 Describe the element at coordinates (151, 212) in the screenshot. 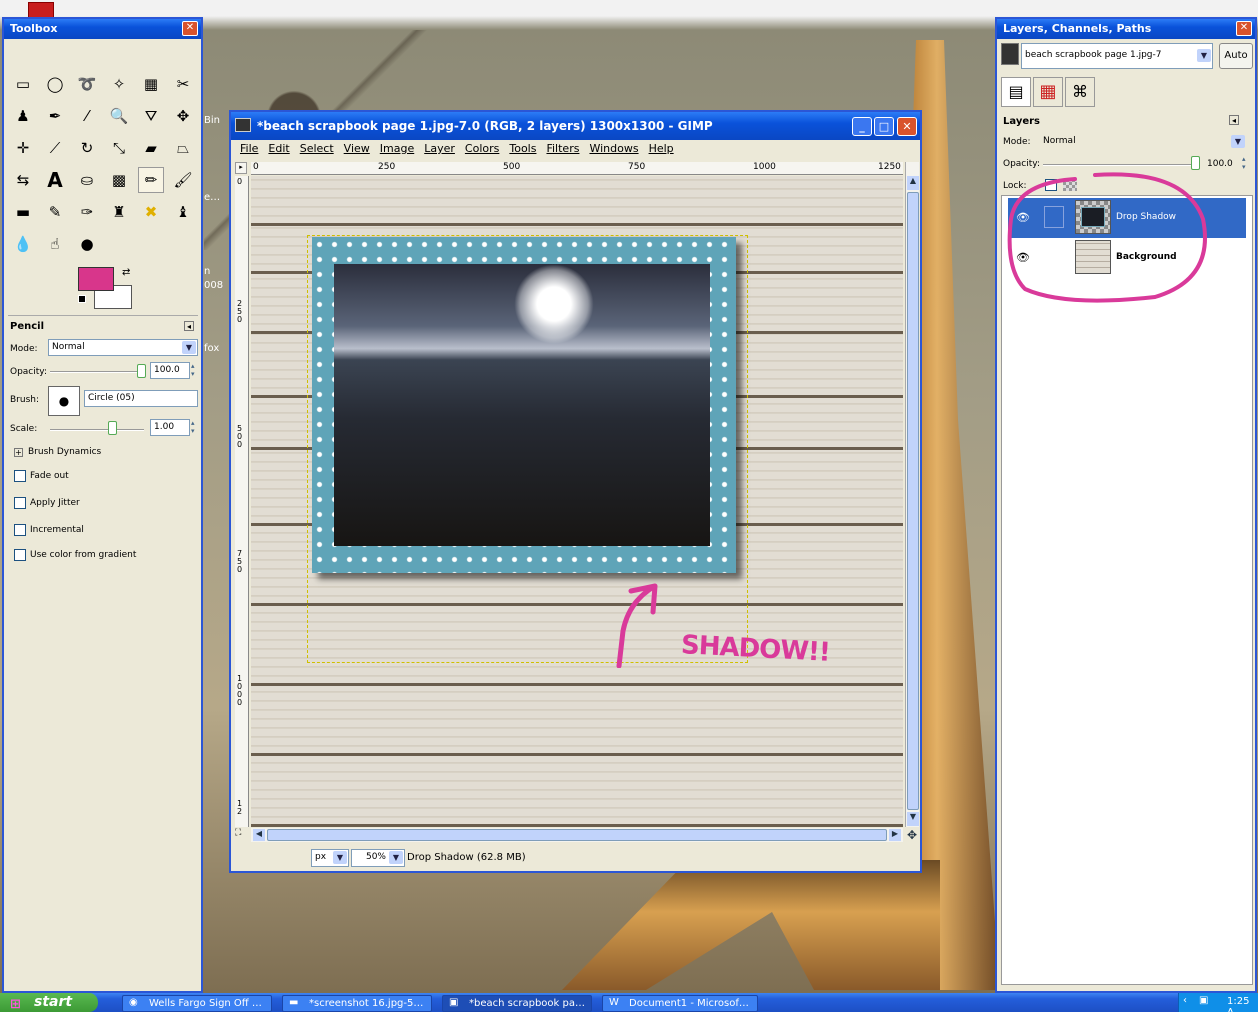

I see `heal-icon: ✖` at that location.